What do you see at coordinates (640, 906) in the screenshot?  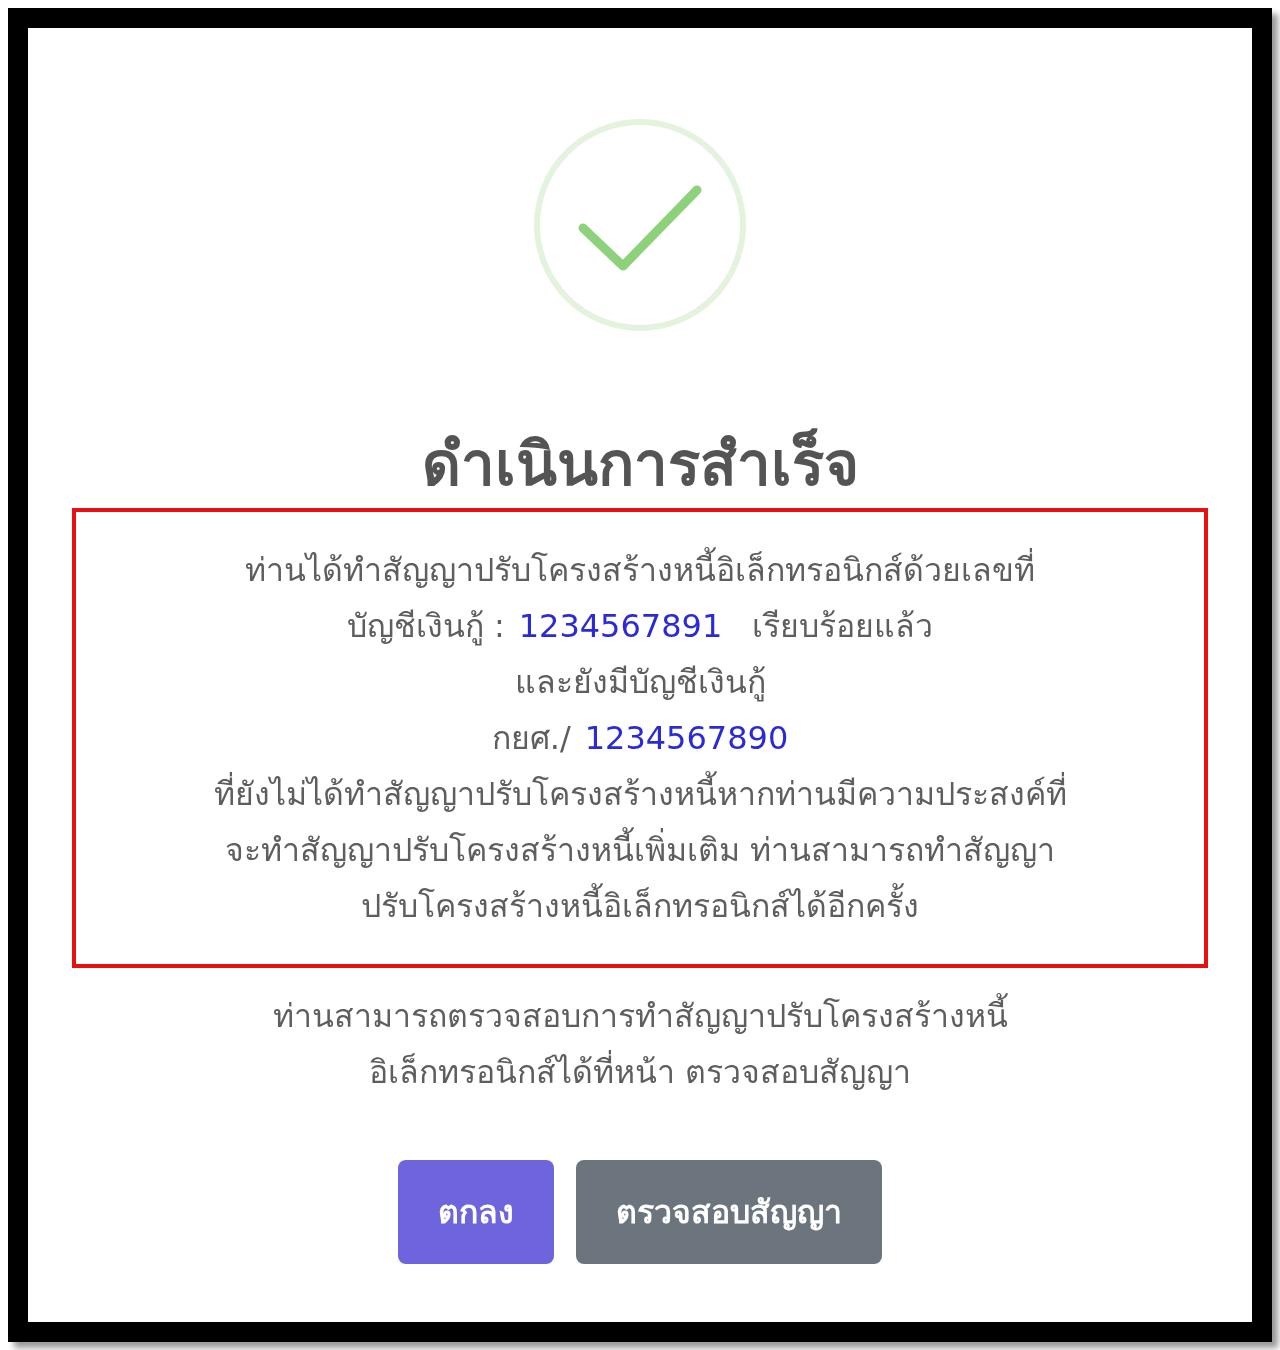 I see `notice-text: ปรับโครงสร้างหนี้อิเล็กทรอนิกส์ได้อีกครั้ง` at bounding box center [640, 906].